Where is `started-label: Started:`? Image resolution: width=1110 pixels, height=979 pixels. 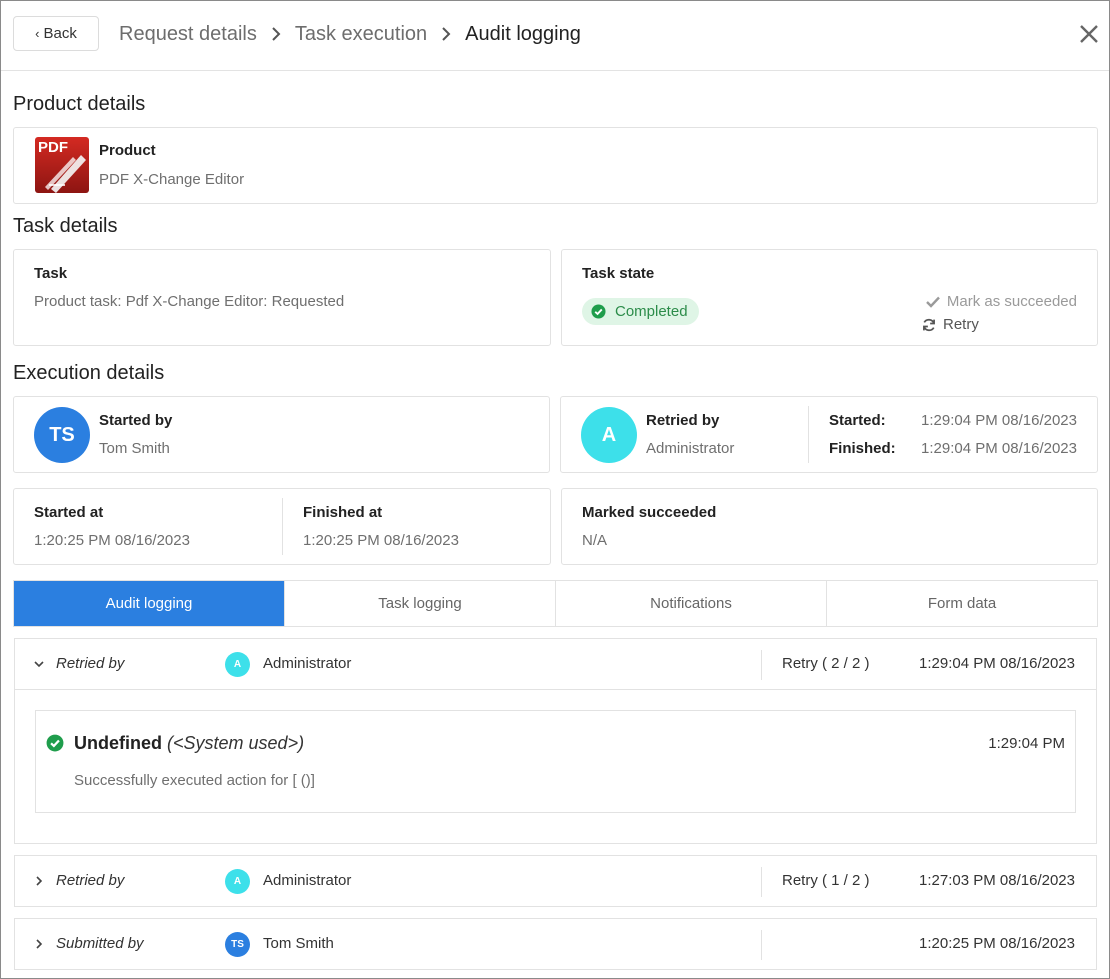
started-label: Started: is located at coordinates (857, 420).